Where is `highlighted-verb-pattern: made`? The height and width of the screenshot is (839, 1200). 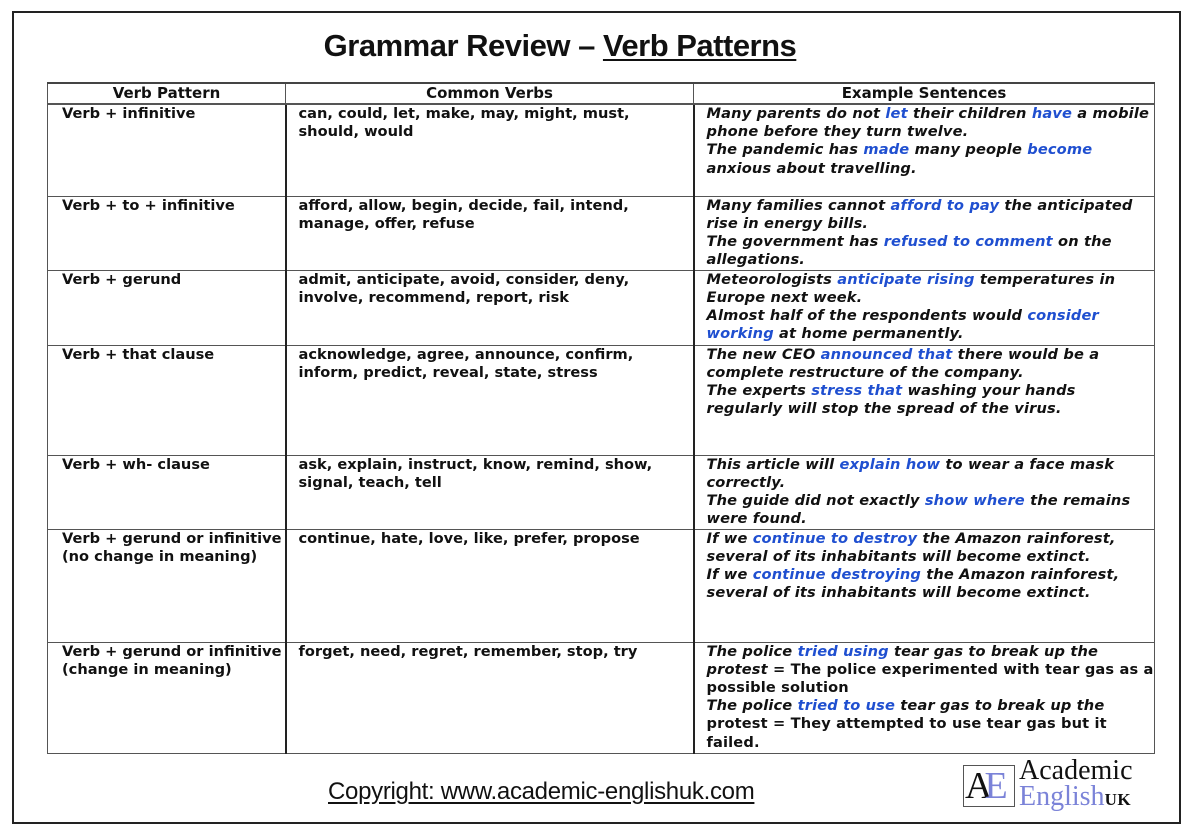 highlighted-verb-pattern: made is located at coordinates (886, 150).